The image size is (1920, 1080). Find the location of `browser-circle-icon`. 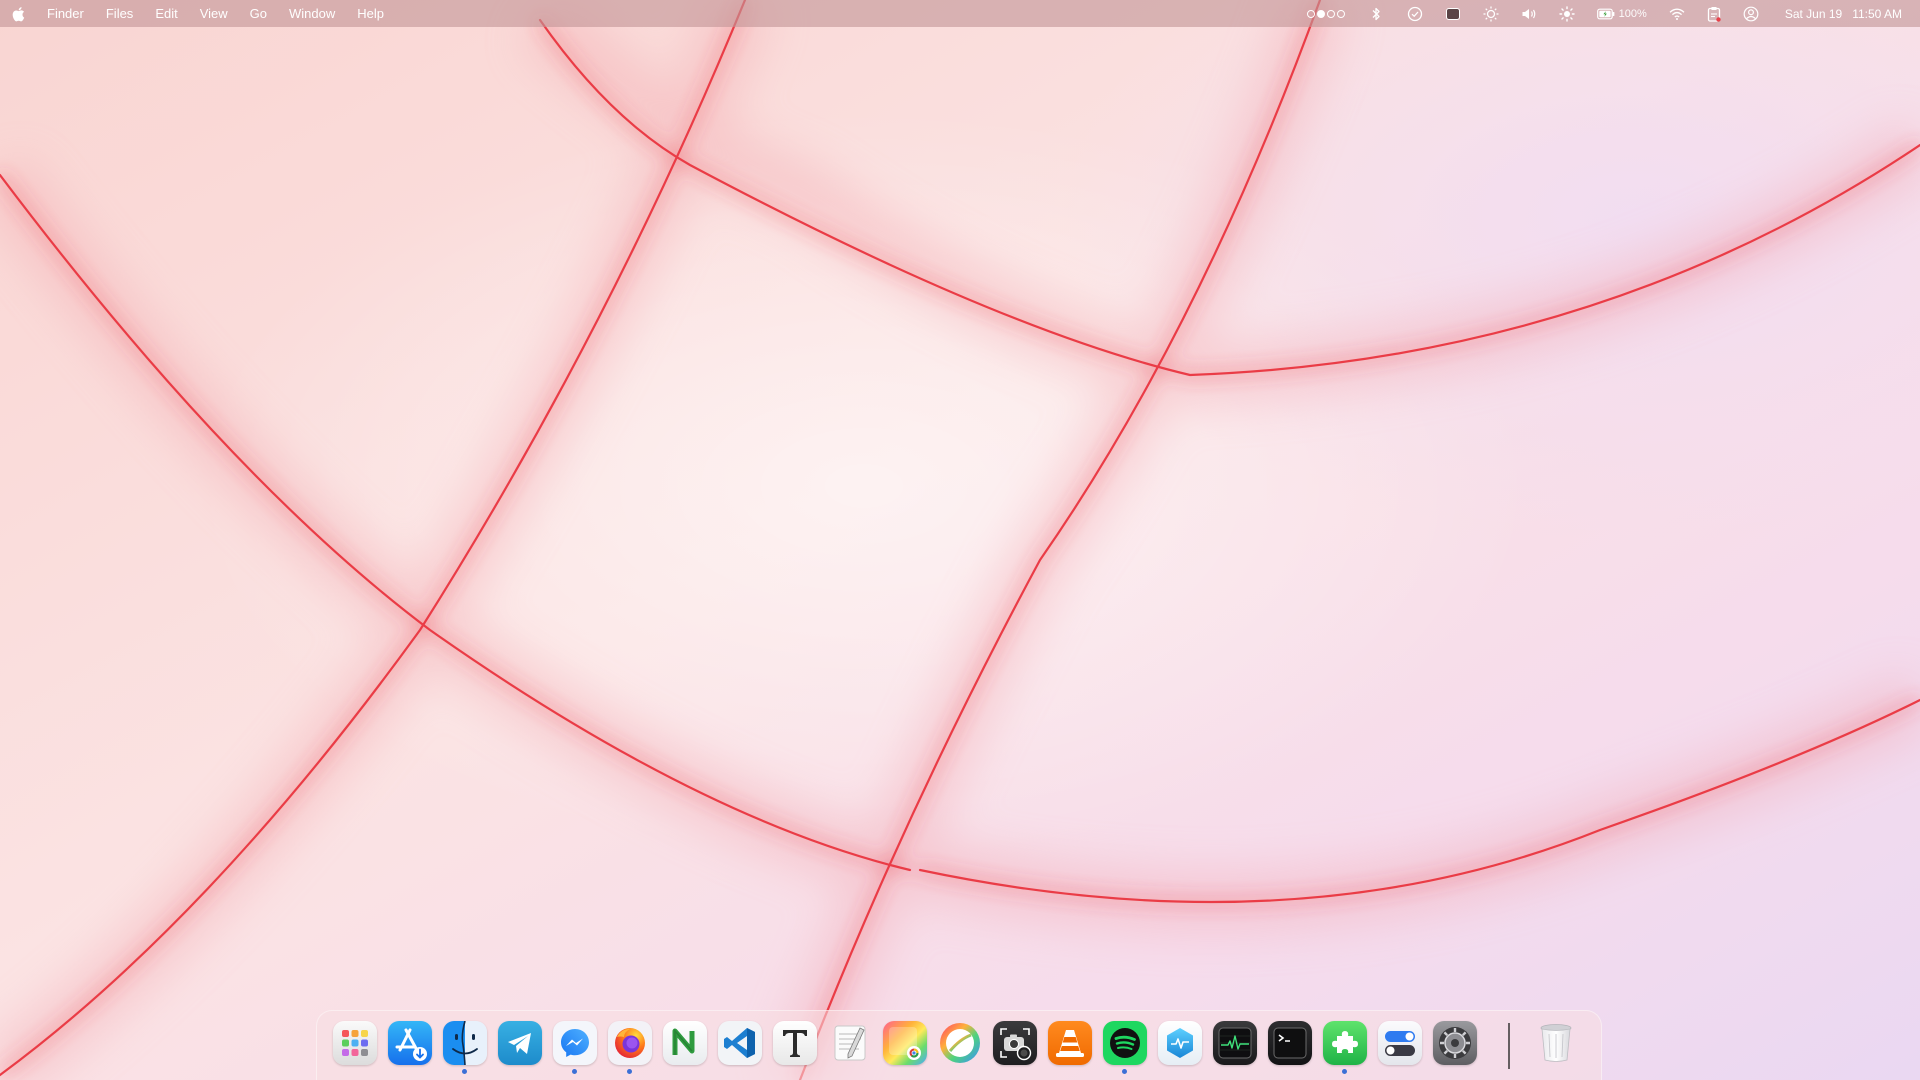

browser-circle-icon is located at coordinates (960, 1043).